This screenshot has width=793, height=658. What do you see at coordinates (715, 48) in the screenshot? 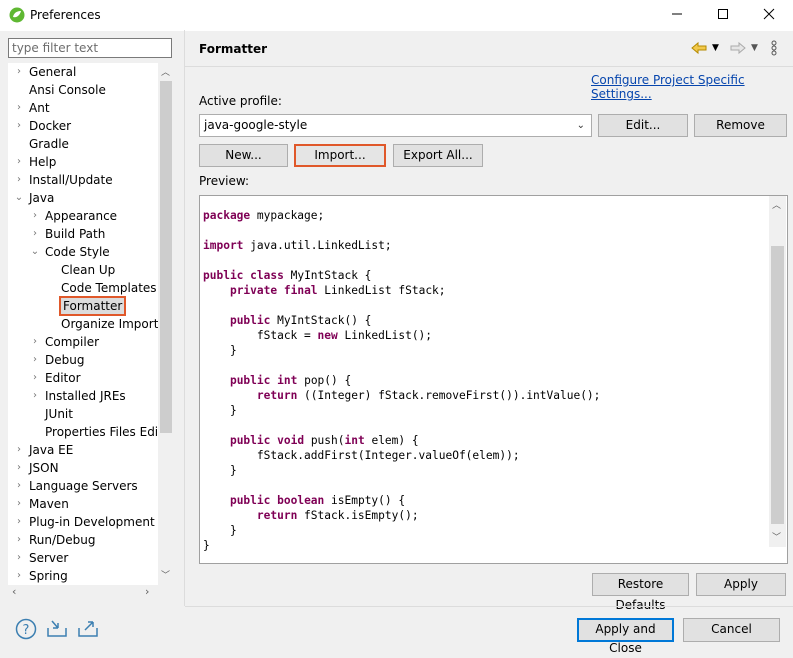
I see `back-history-chevron-icon: ▼` at bounding box center [715, 48].